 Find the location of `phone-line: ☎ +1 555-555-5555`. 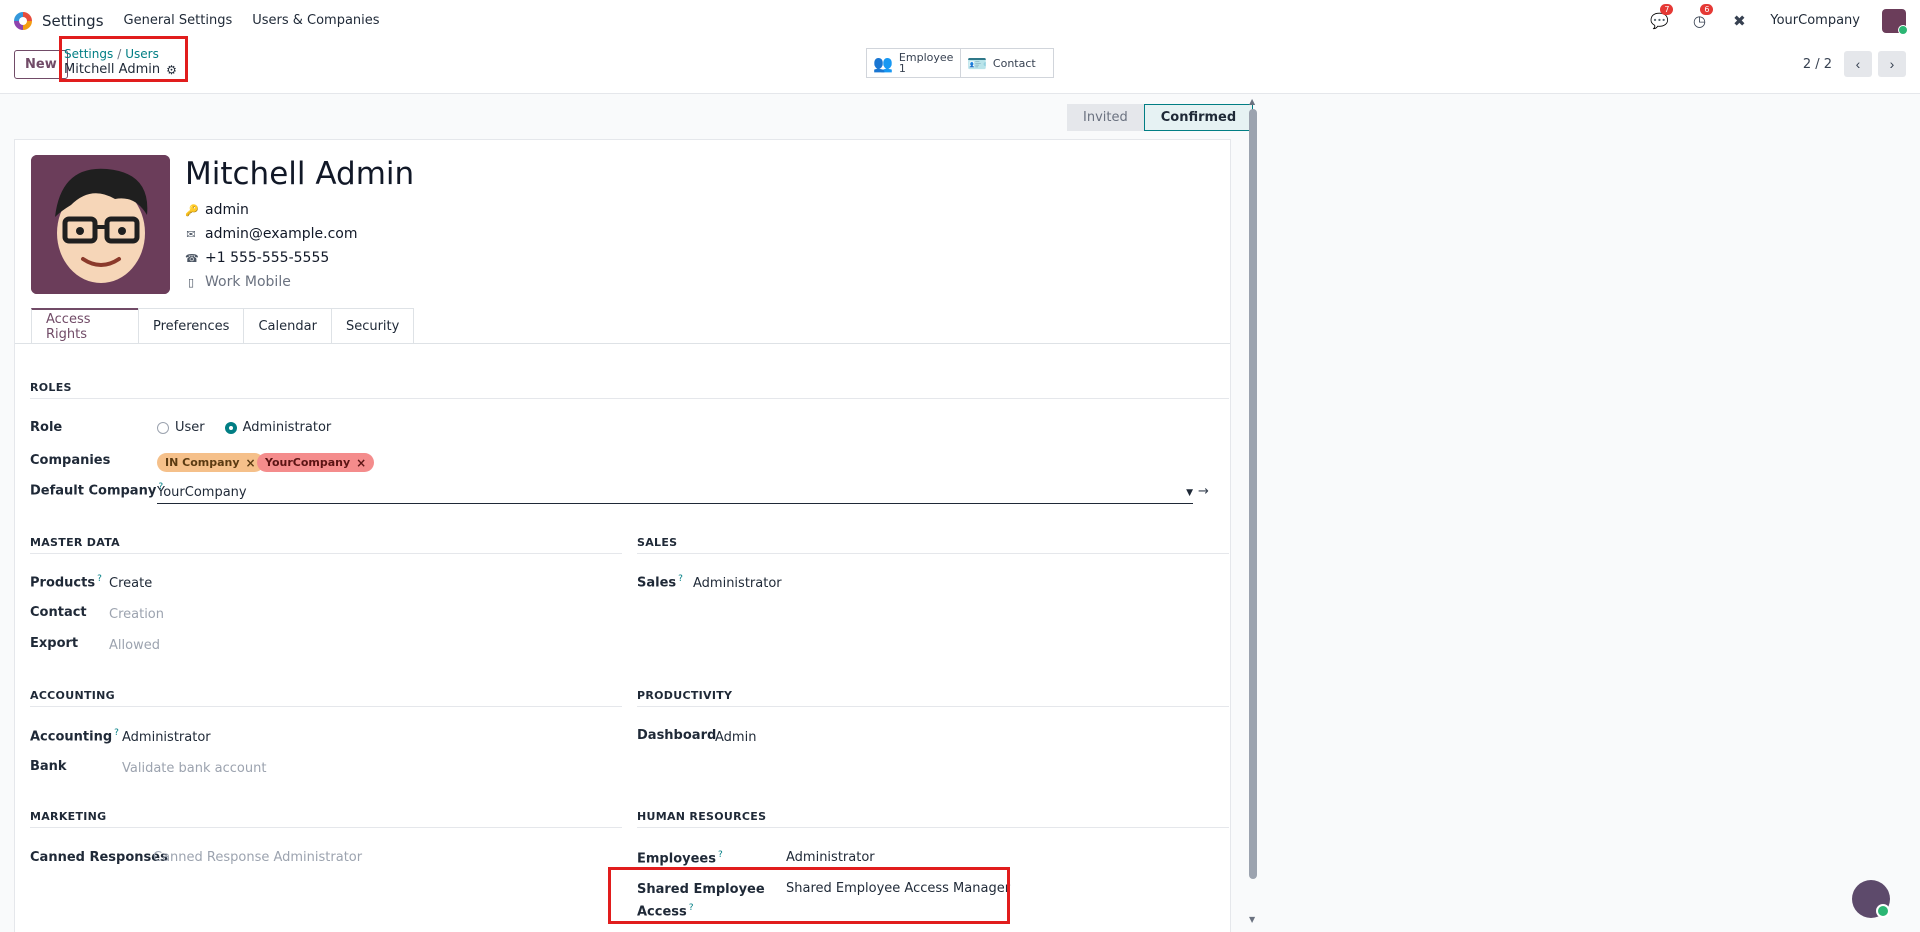

phone-line: ☎ +1 555-555-5555 is located at coordinates (257, 258).